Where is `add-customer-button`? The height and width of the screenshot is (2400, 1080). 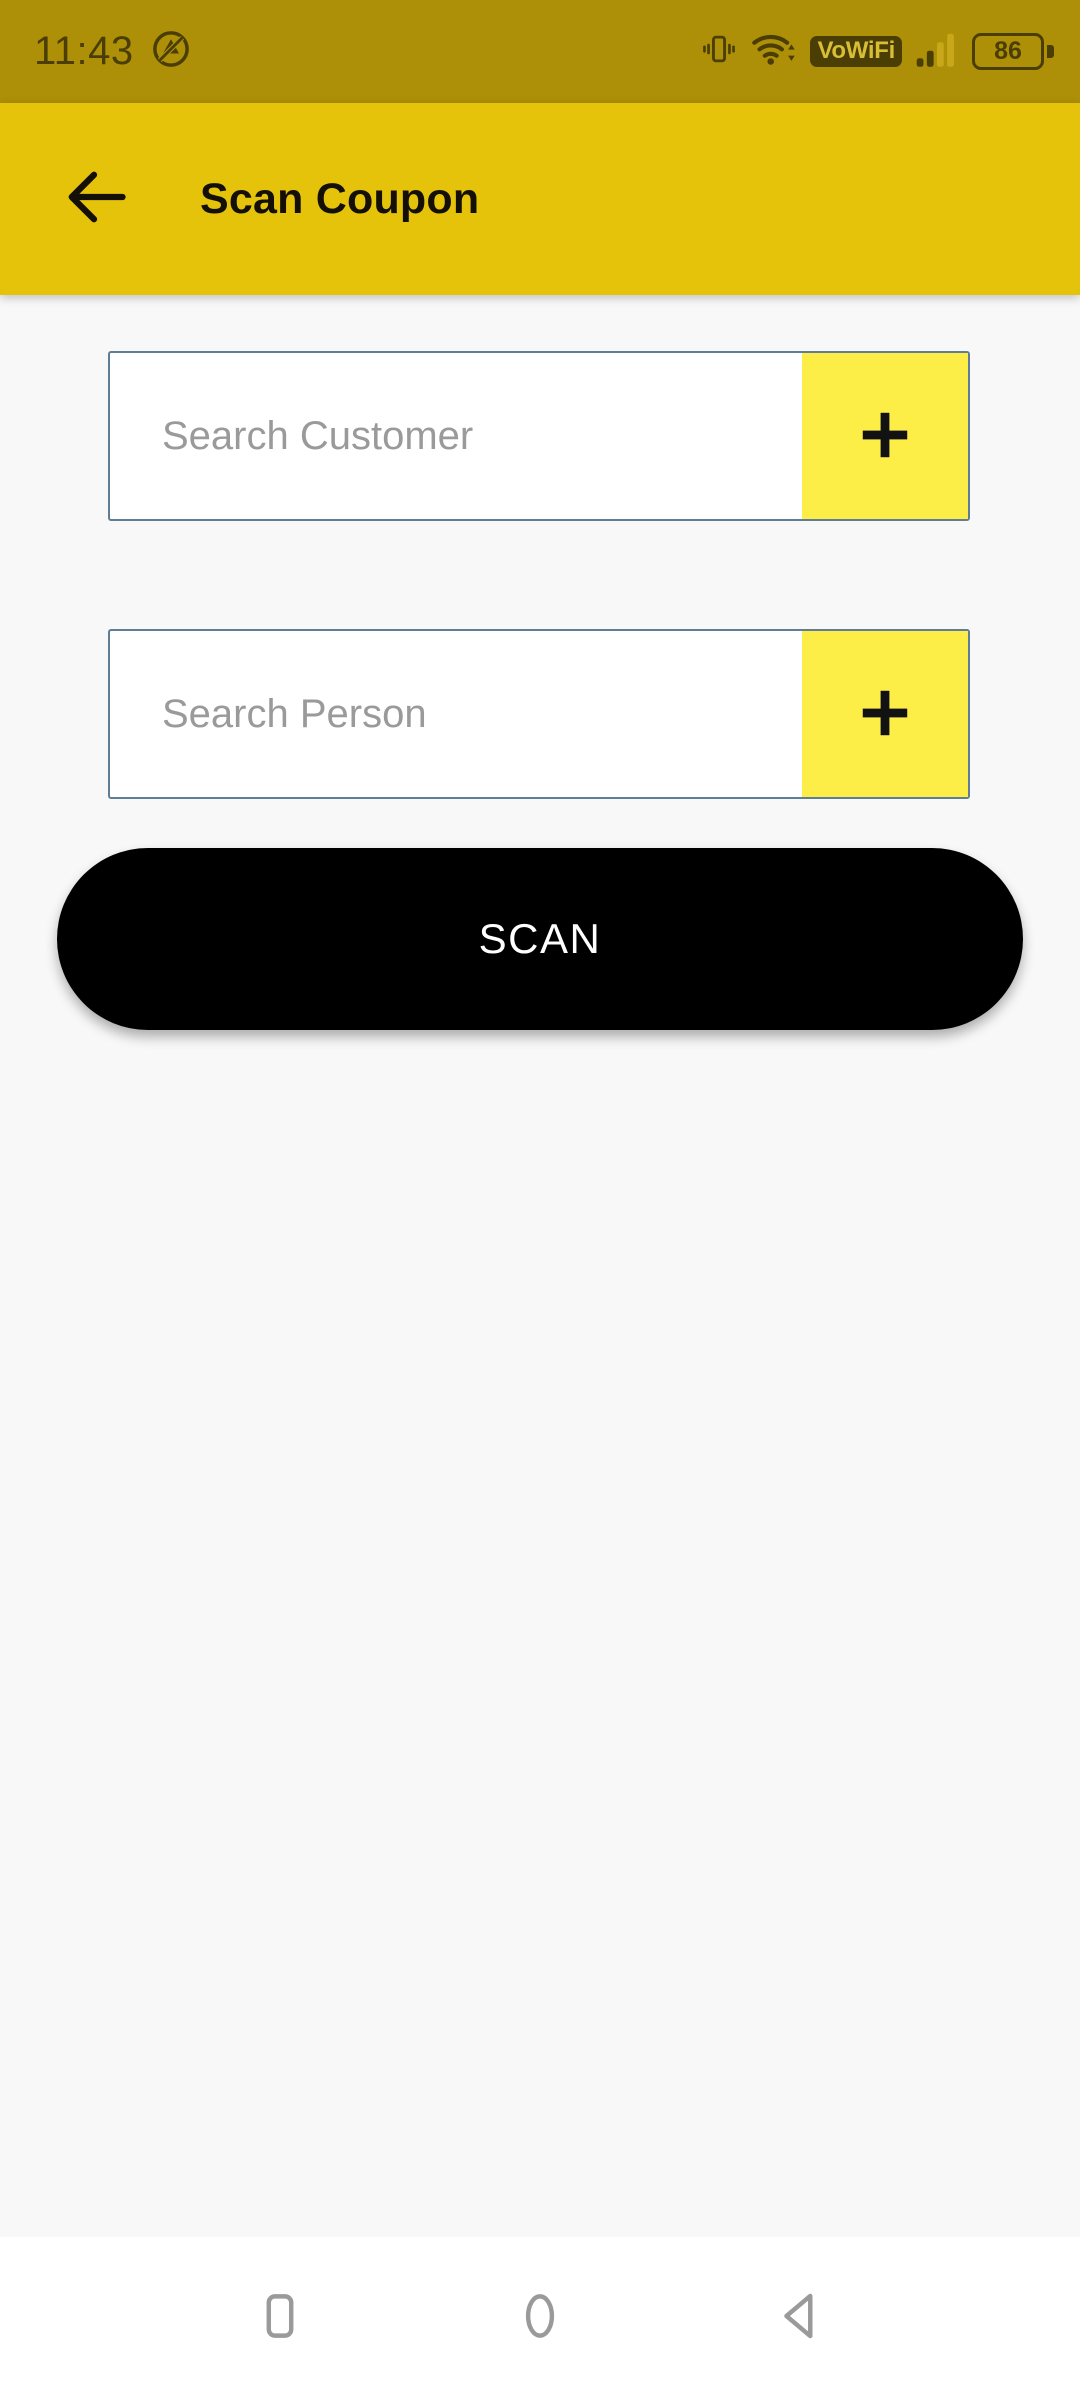 add-customer-button is located at coordinates (885, 436).